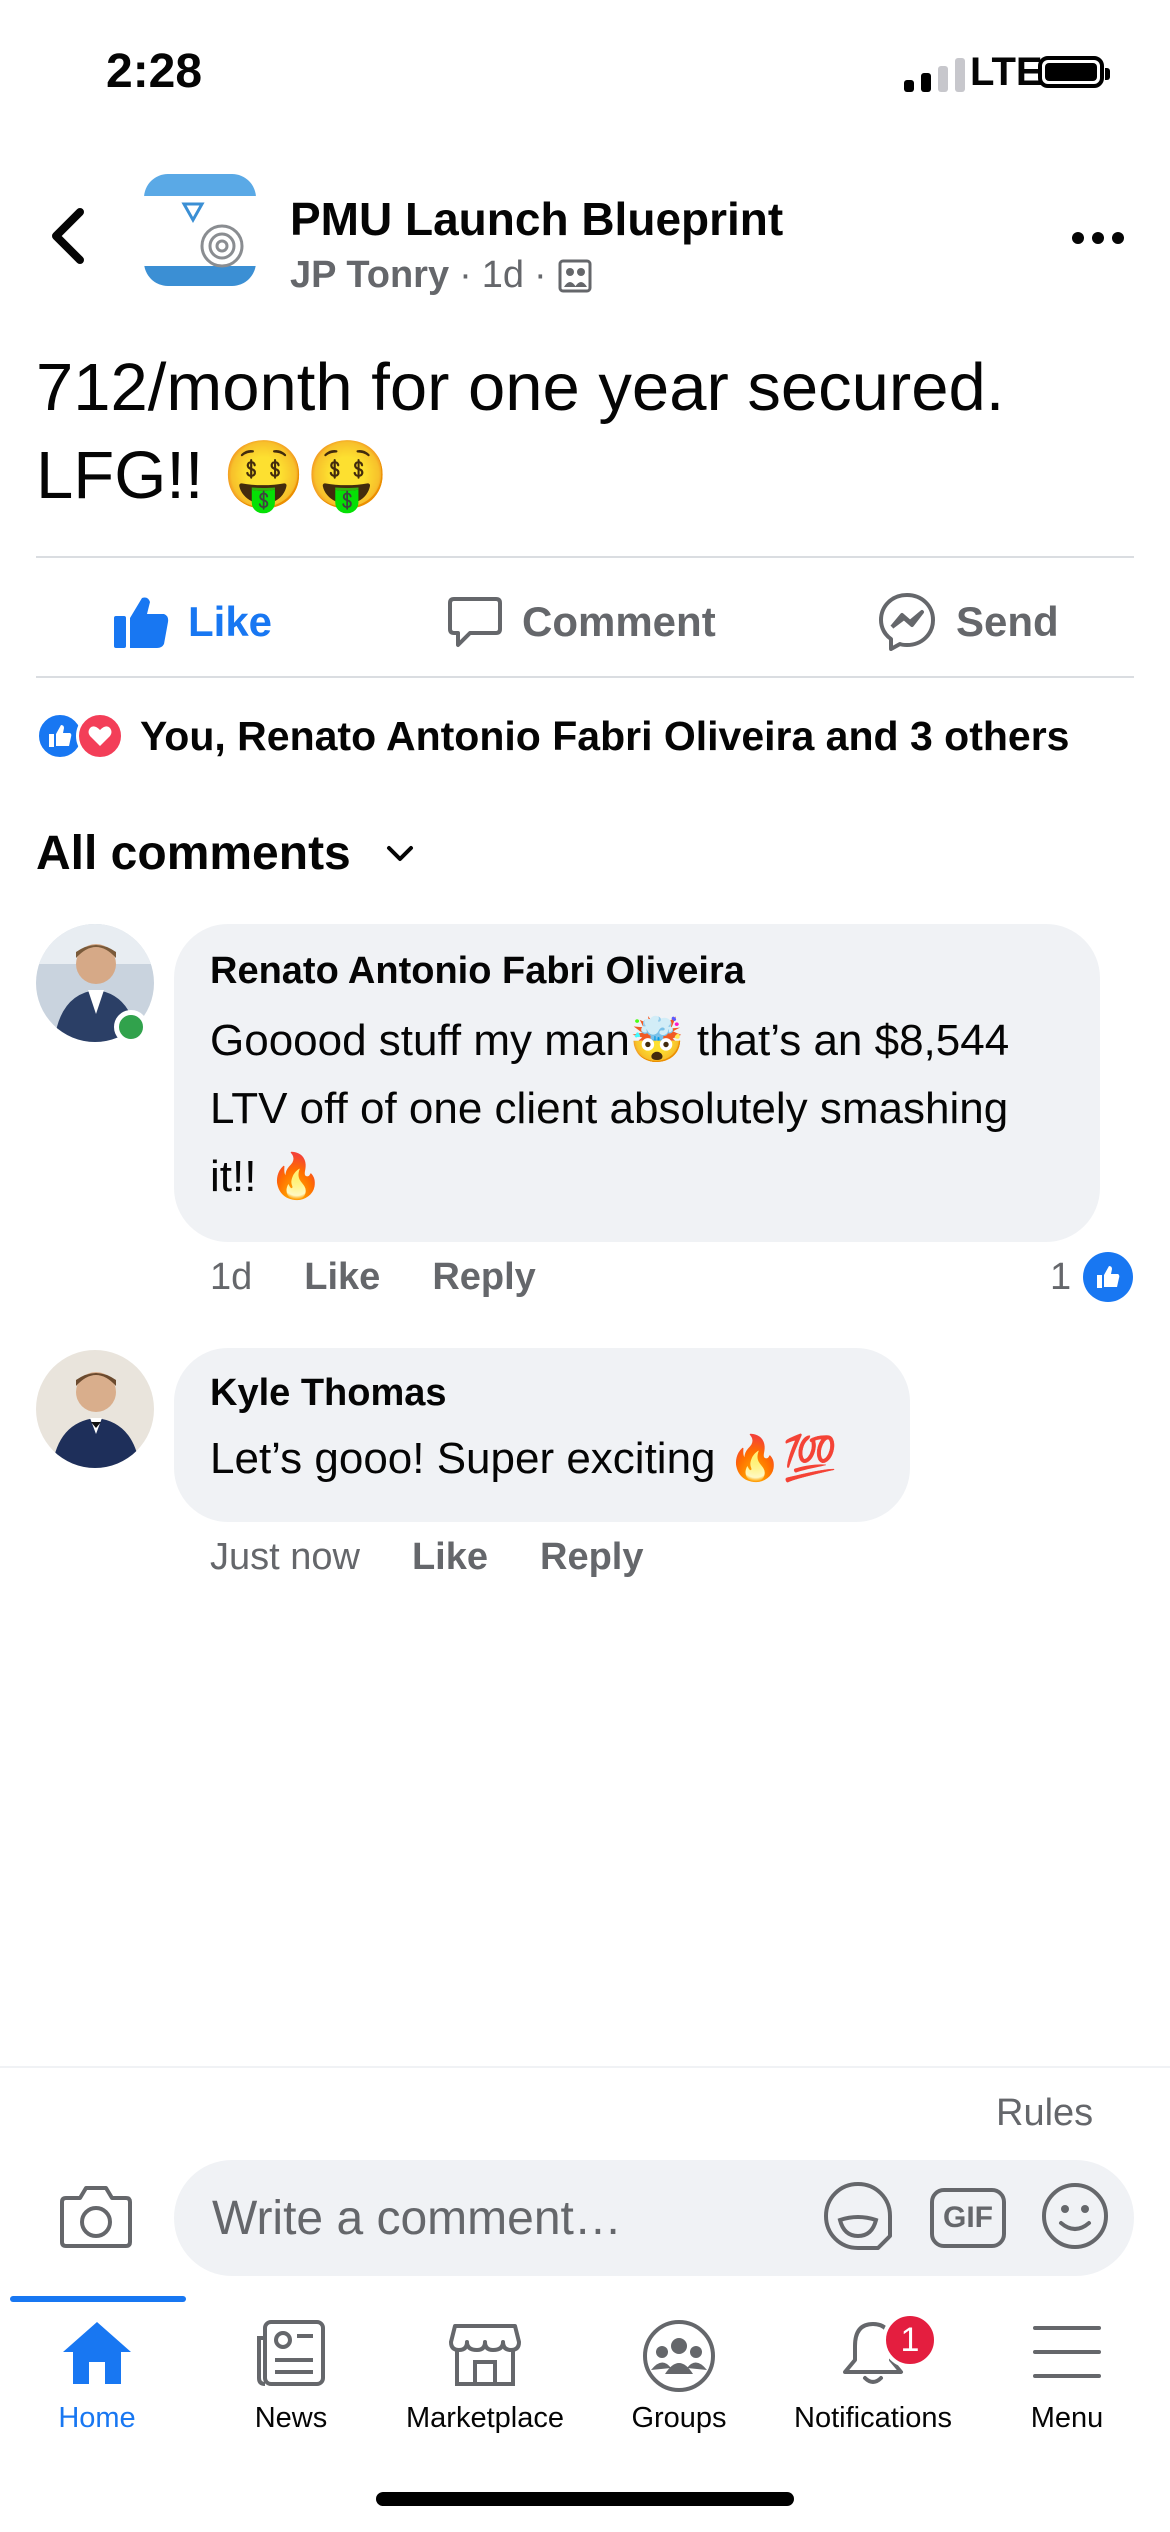  Describe the element at coordinates (637, 971) in the screenshot. I see `comment-author: Renato Antonio Fabri Oliveira` at that location.